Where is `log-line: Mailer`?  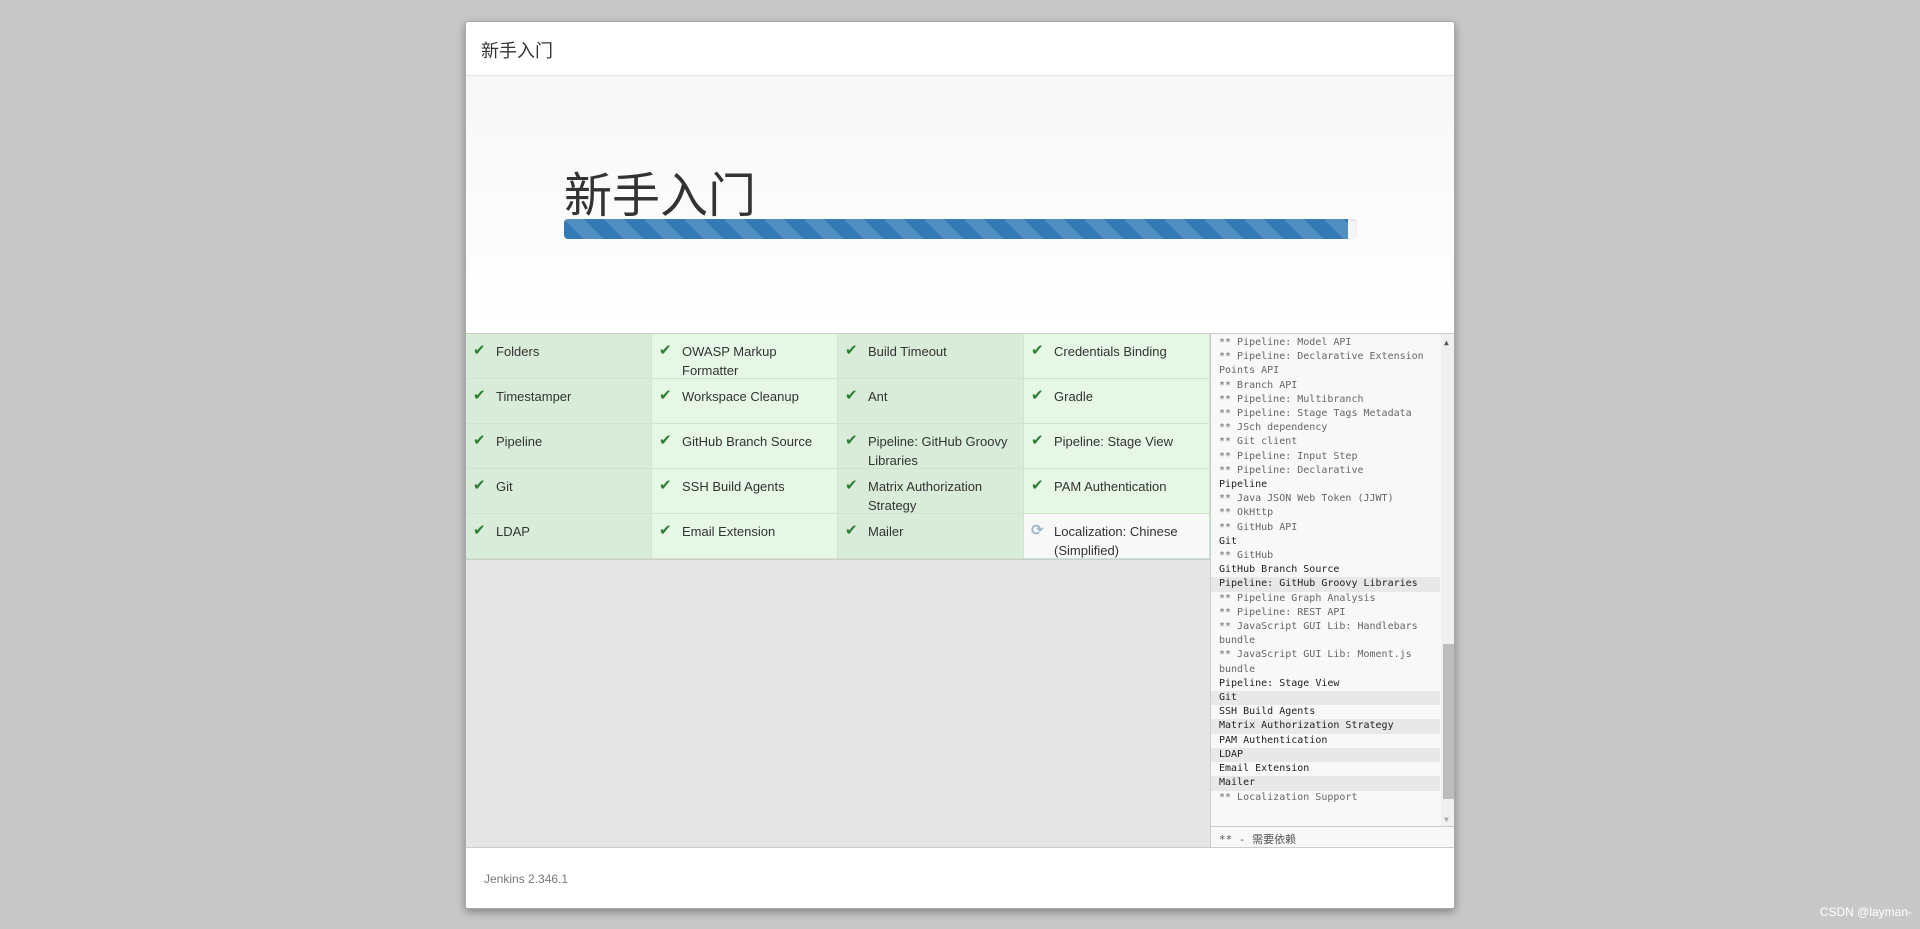 log-line: Mailer is located at coordinates (1325, 783).